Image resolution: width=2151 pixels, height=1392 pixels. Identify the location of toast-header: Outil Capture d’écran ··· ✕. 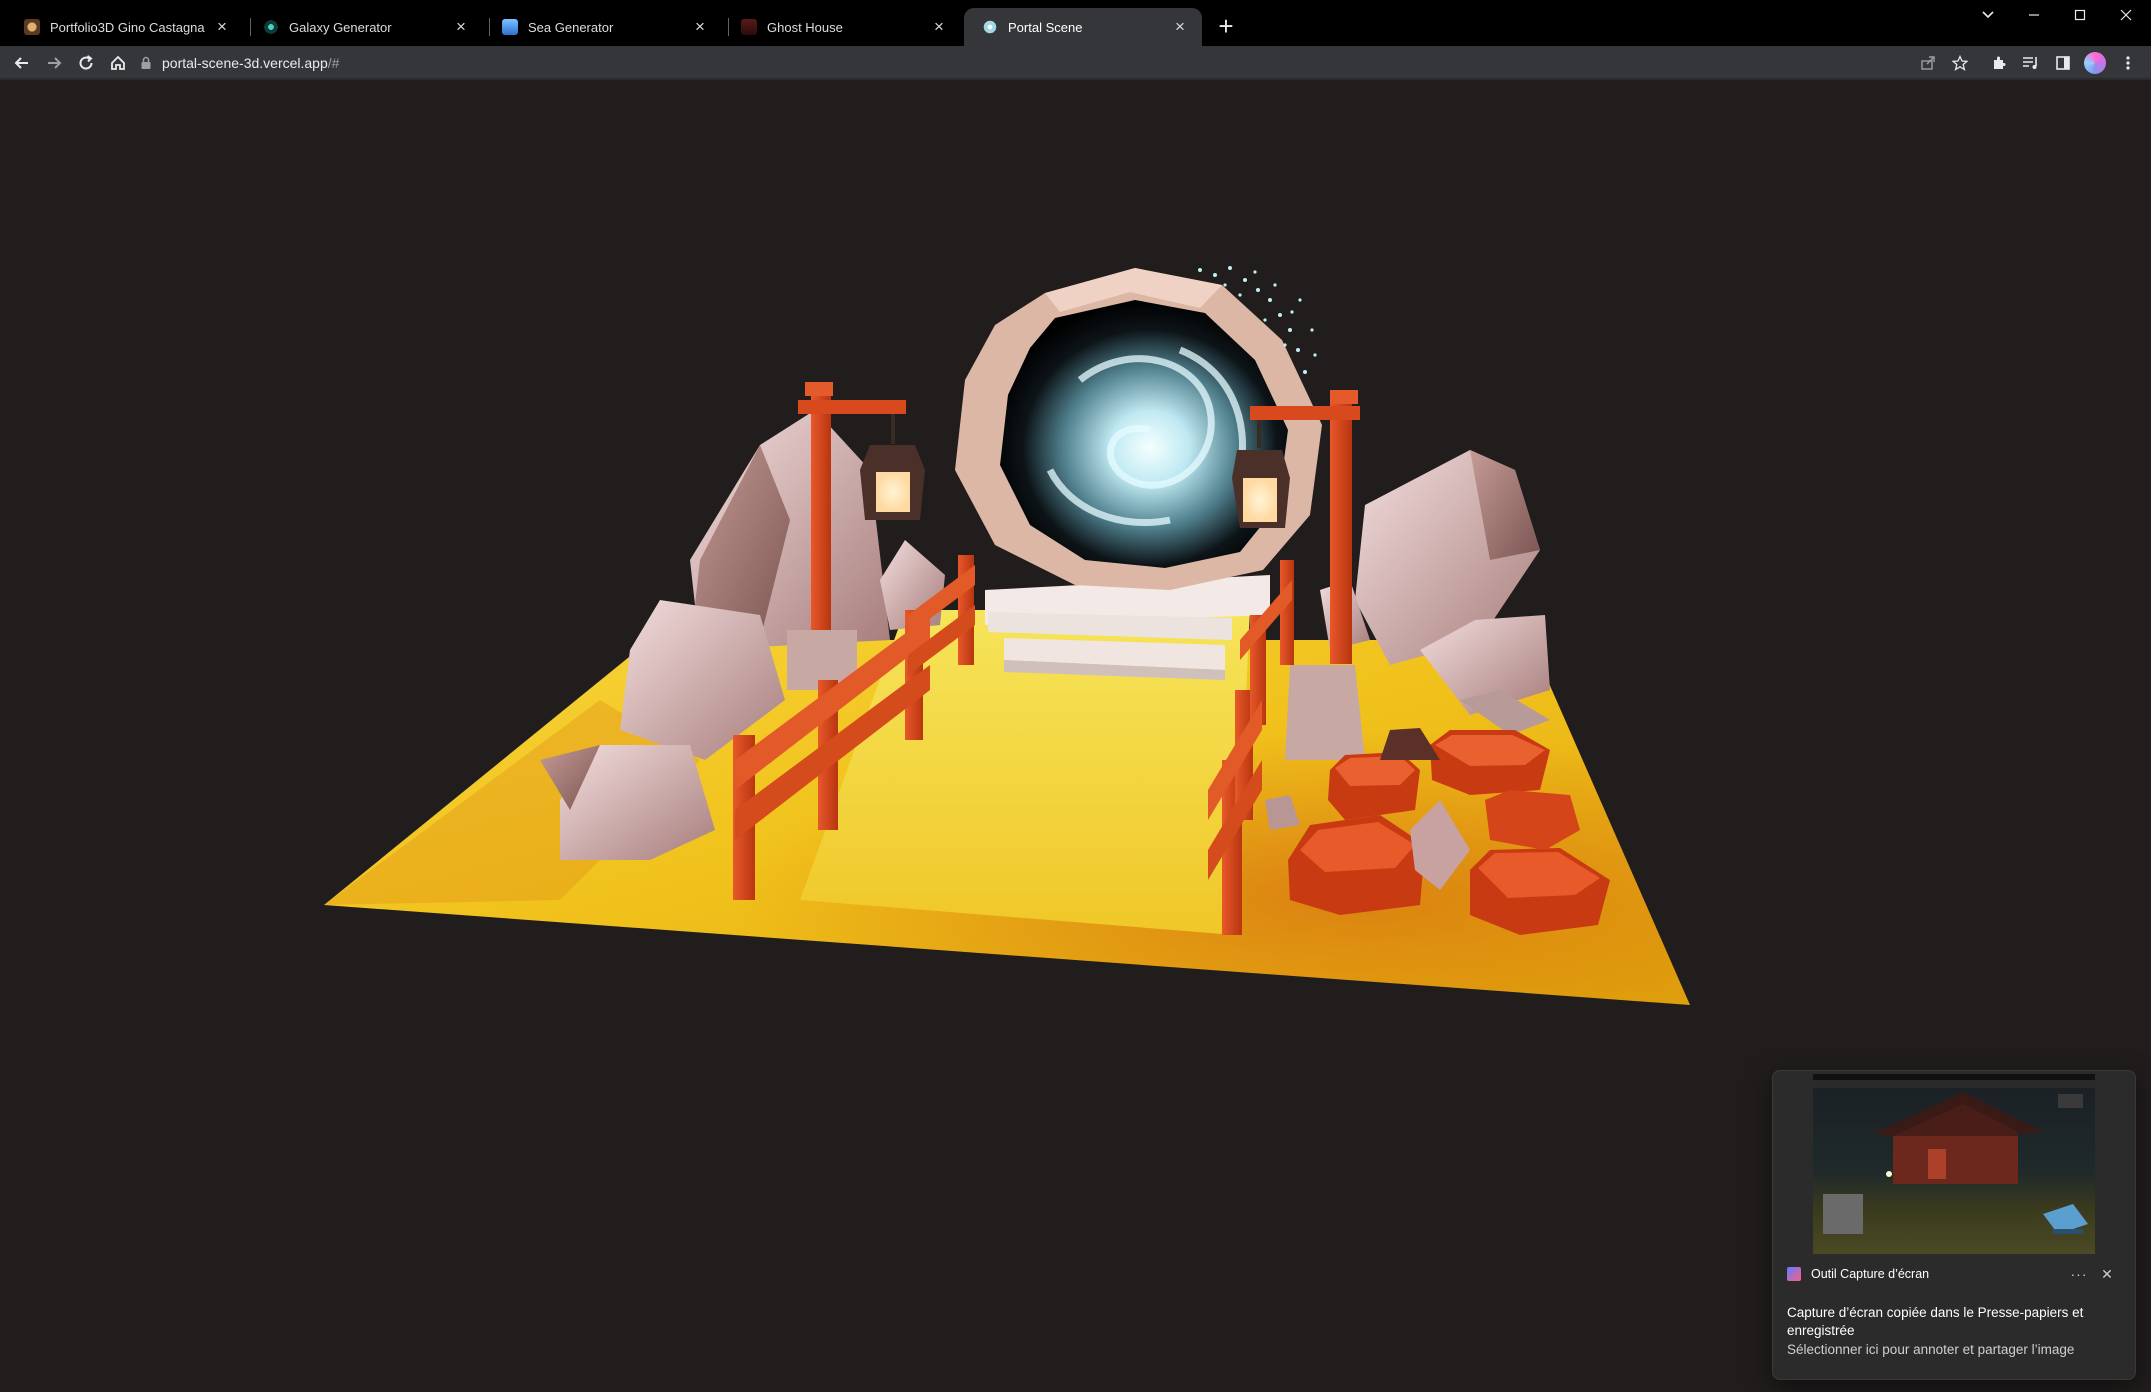
(1954, 1274).